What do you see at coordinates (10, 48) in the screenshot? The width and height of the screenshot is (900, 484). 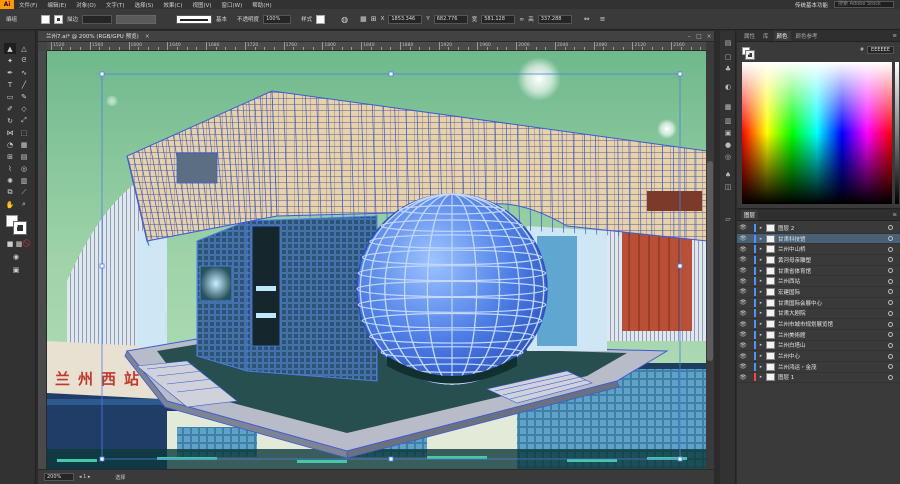 I see `selection-tool-icon: ▲` at bounding box center [10, 48].